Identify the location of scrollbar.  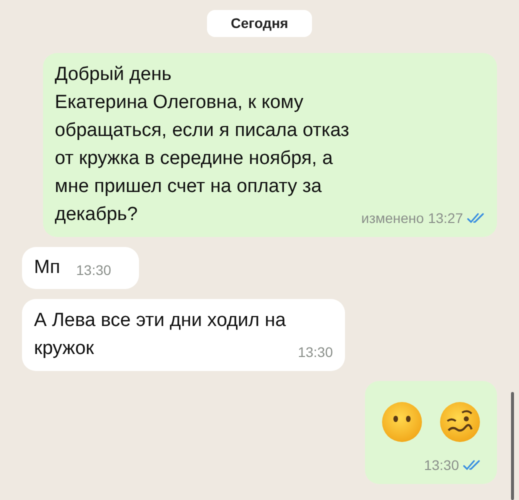
(512, 446).